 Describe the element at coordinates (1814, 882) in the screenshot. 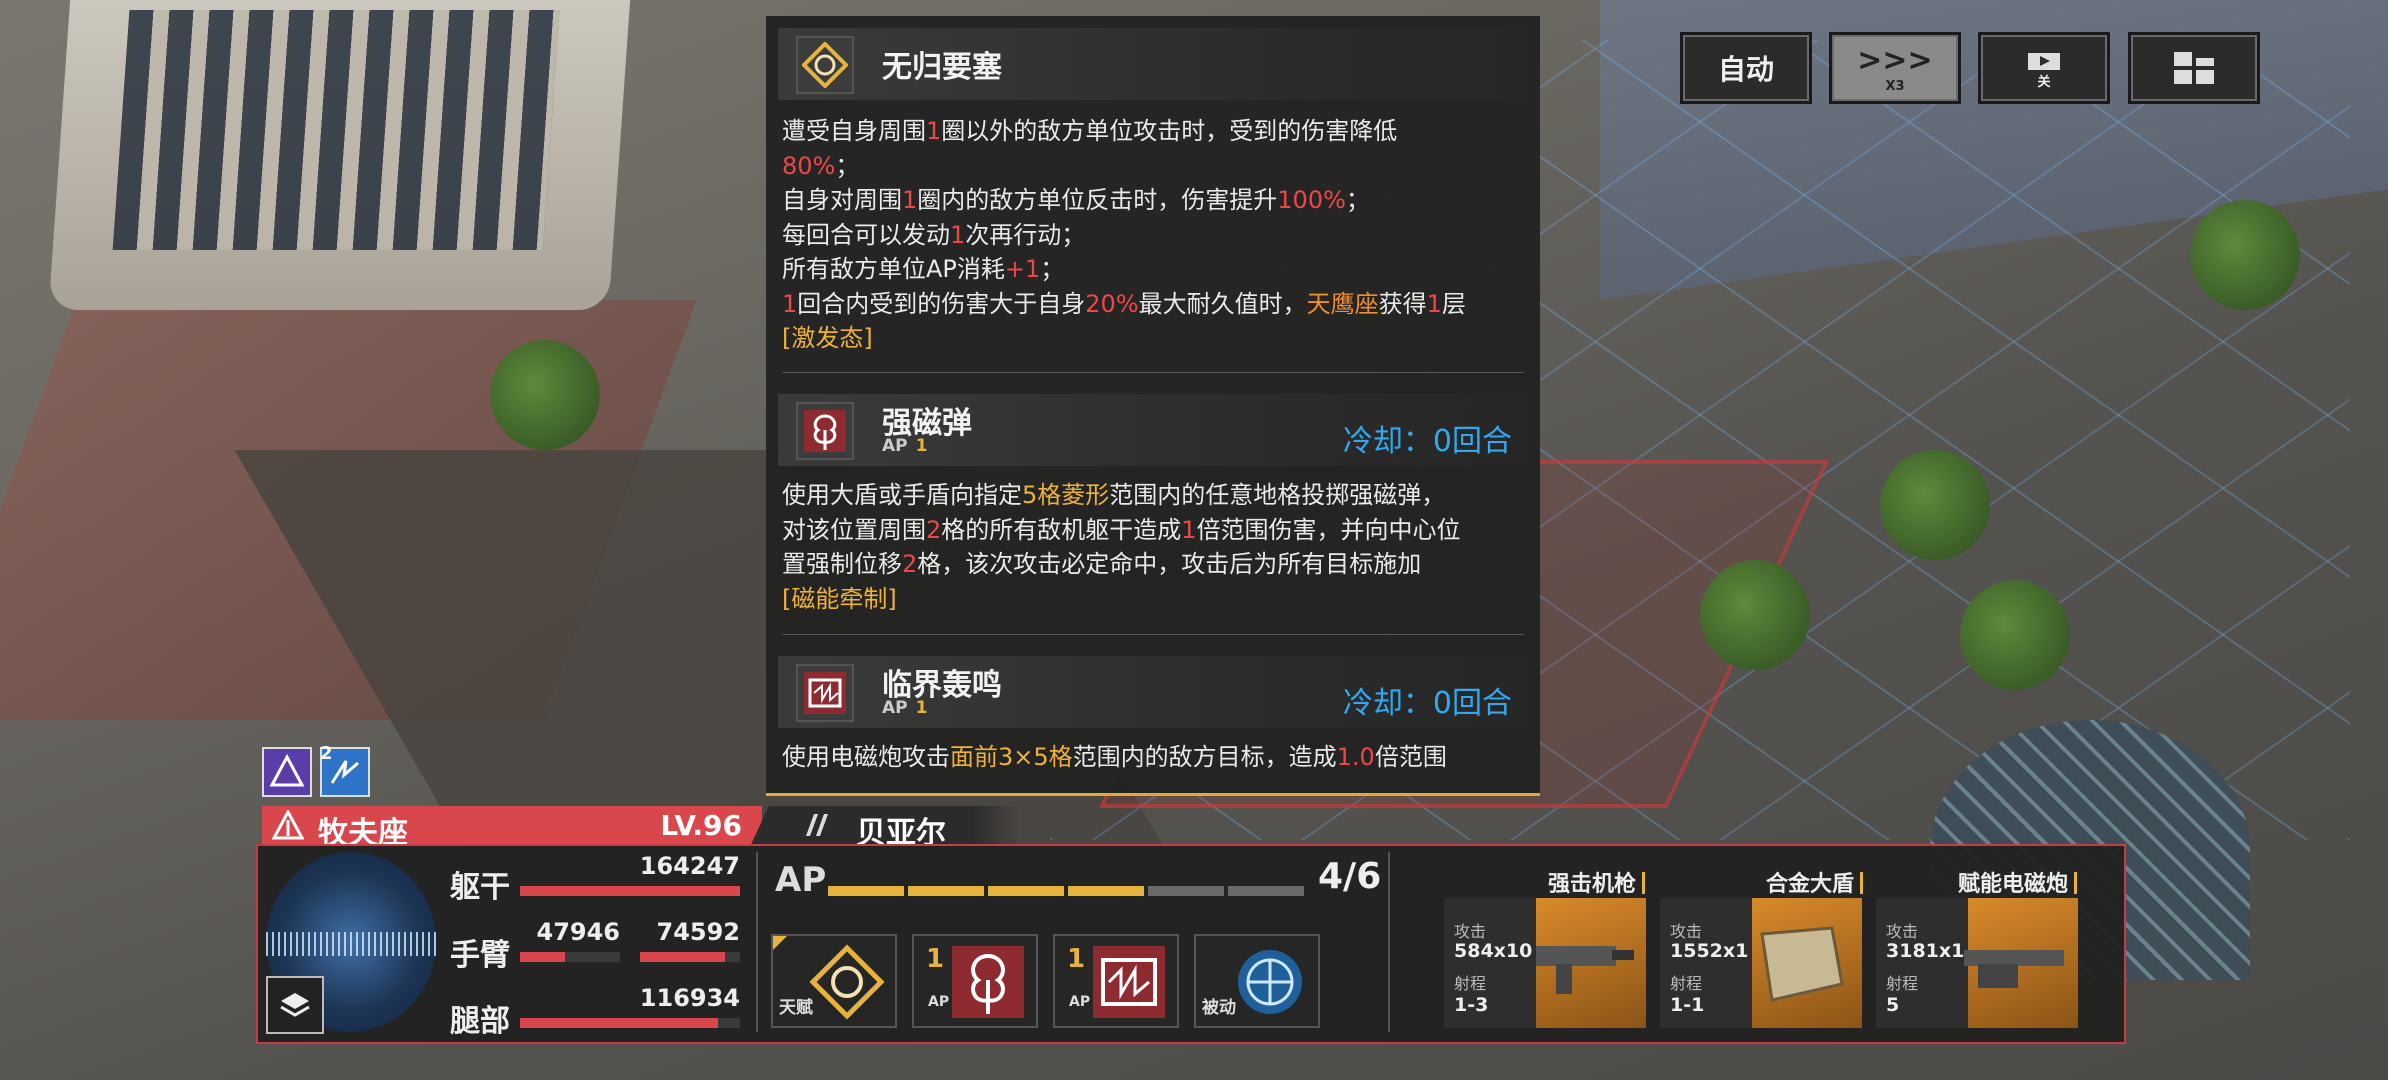

I see `weapon-name: 合金大盾` at that location.